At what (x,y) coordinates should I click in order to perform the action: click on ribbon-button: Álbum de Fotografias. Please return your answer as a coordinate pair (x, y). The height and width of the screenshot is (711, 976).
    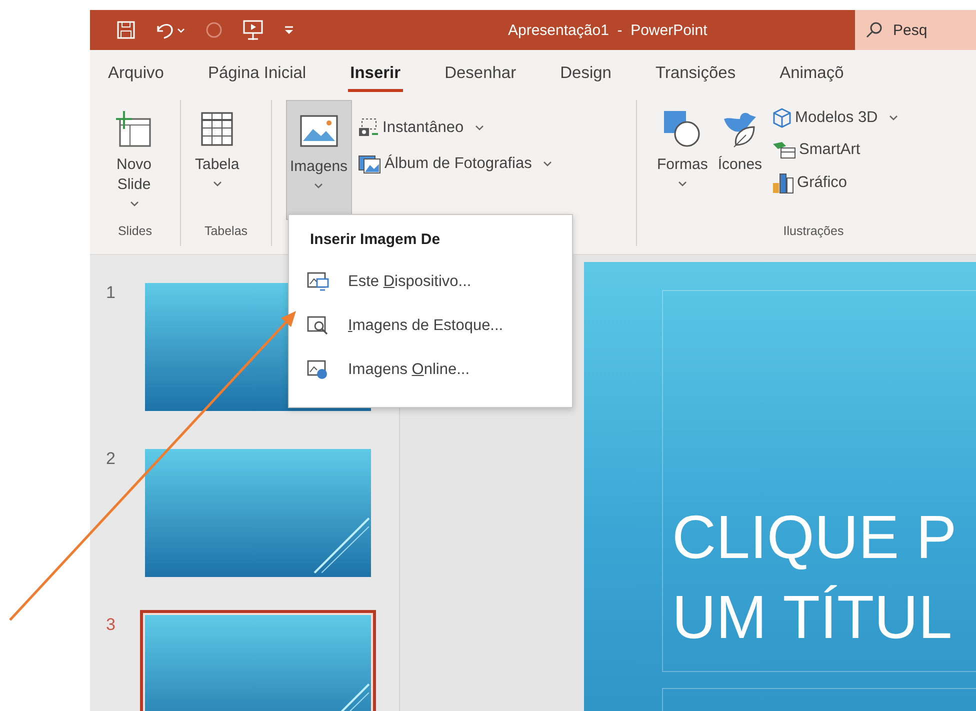
    Looking at the image, I should click on (455, 164).